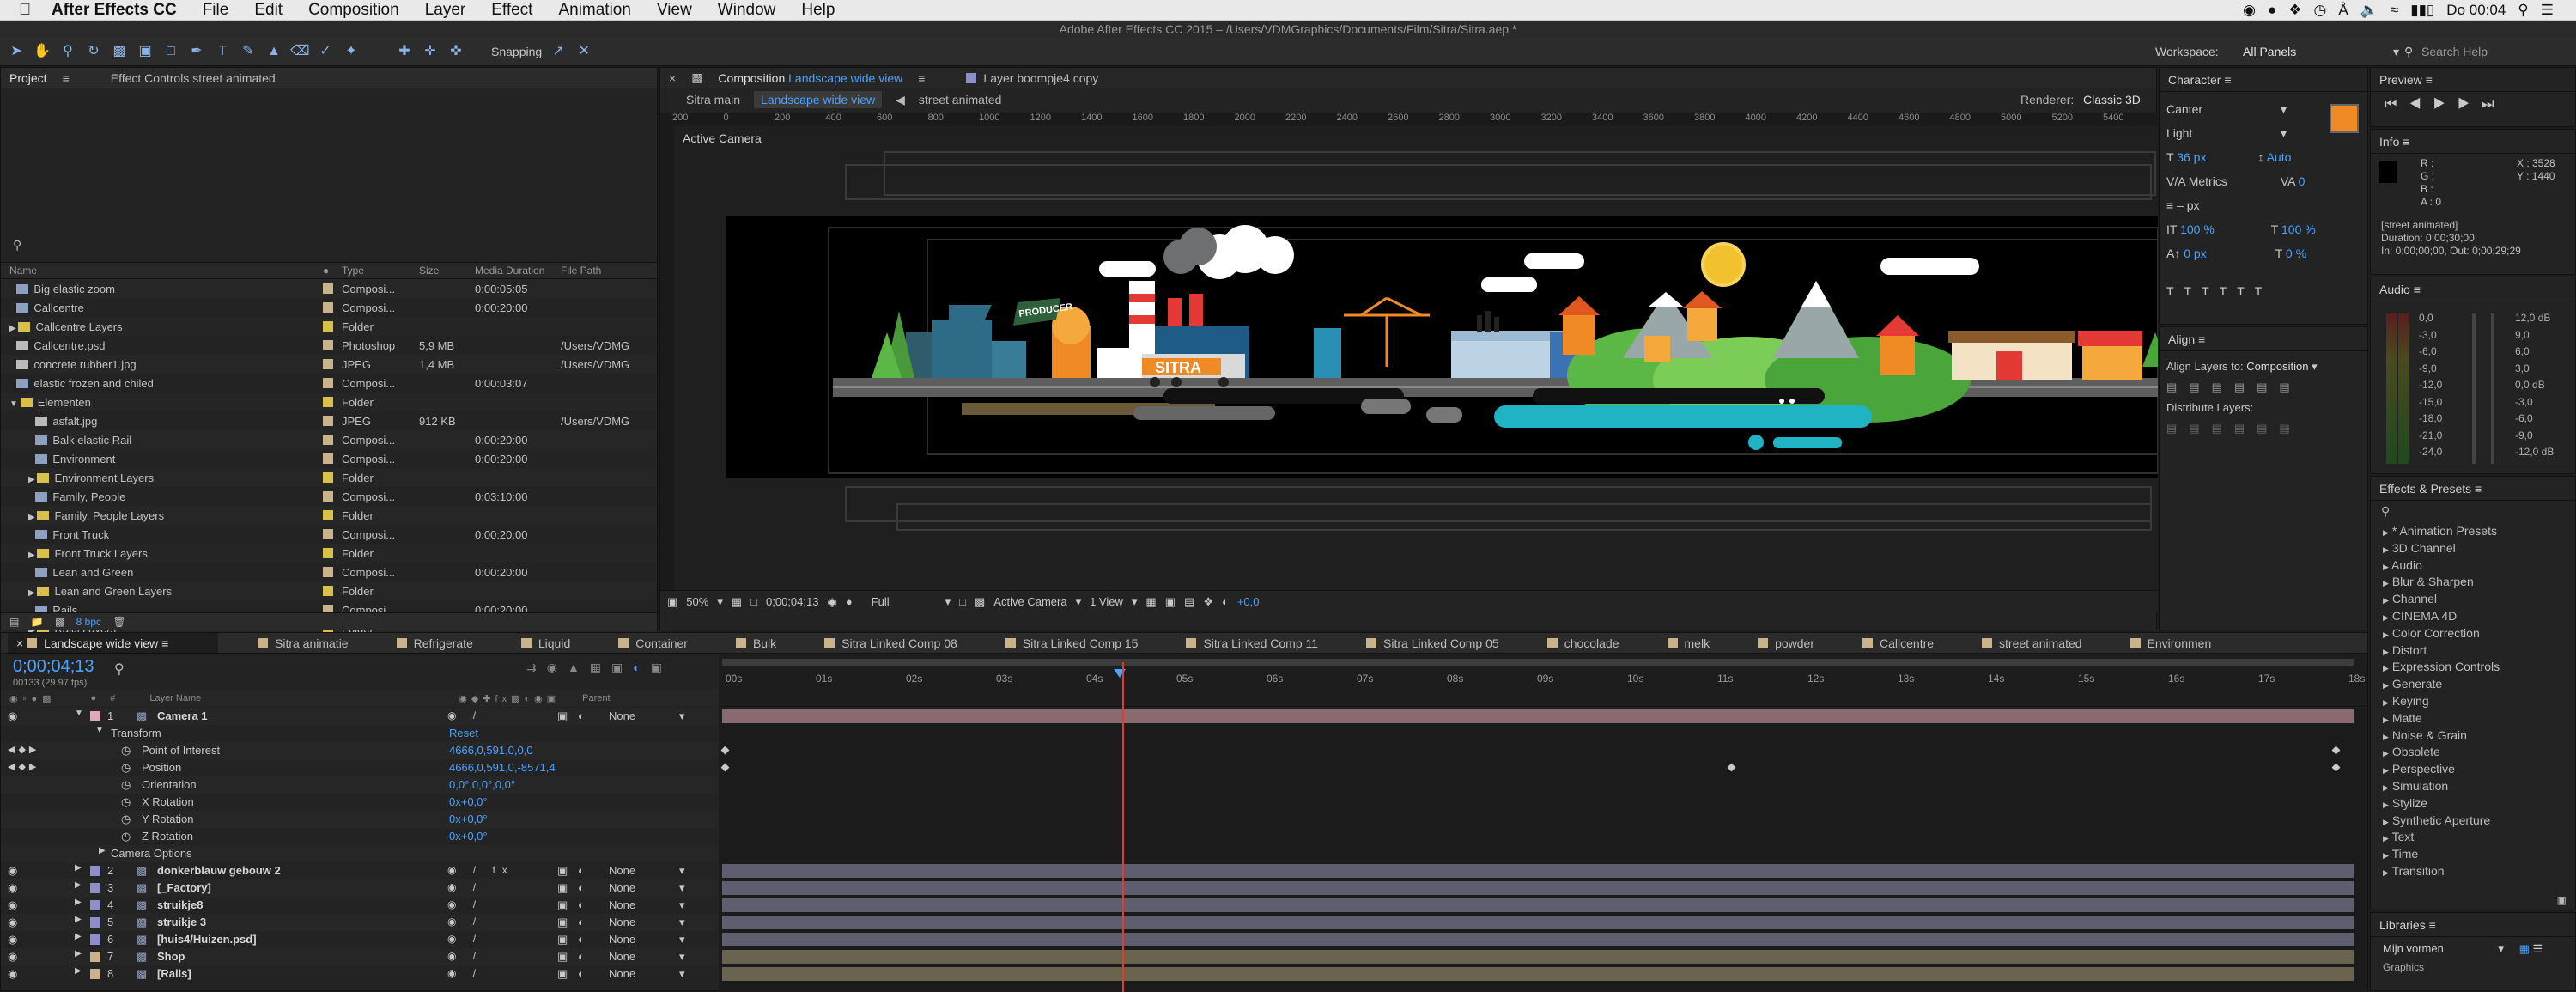 The width and height of the screenshot is (2576, 992). Describe the element at coordinates (2112, 100) in the screenshot. I see `renderer-value: Classic 3D` at that location.